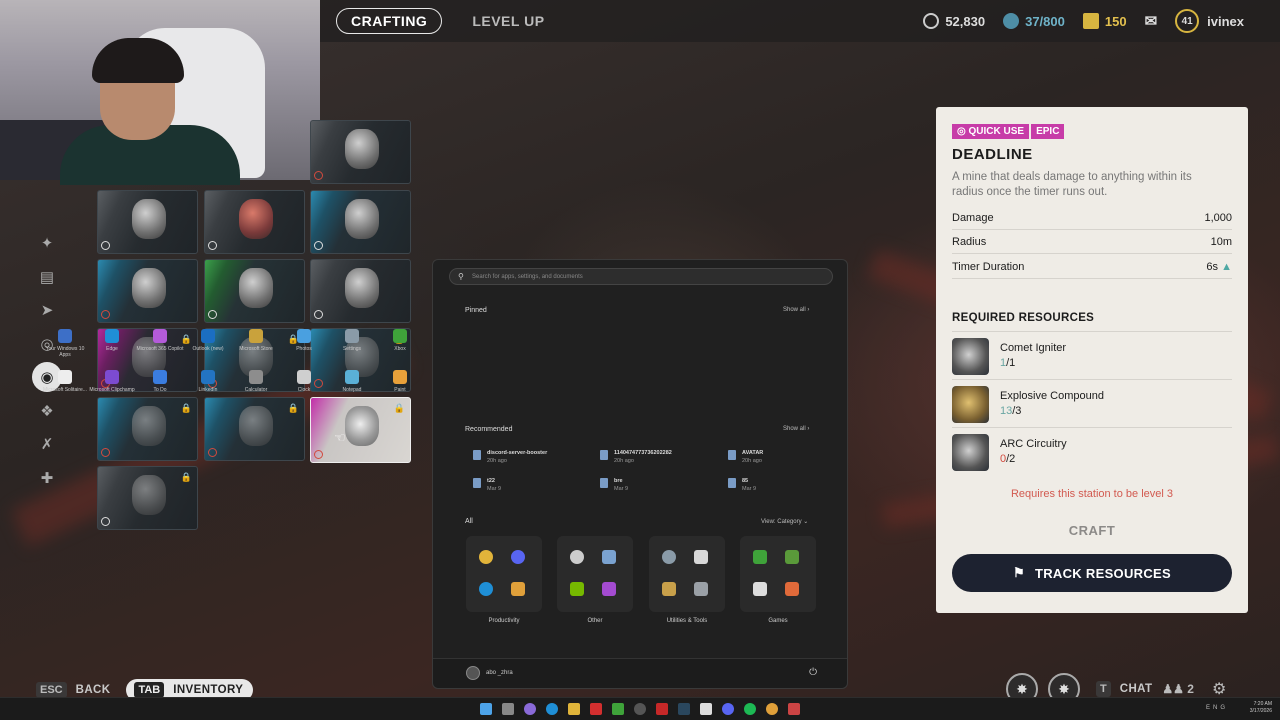 Image resolution: width=1280 pixels, height=720 pixels. What do you see at coordinates (662, 709) in the screenshot?
I see `netflix-icon` at bounding box center [662, 709].